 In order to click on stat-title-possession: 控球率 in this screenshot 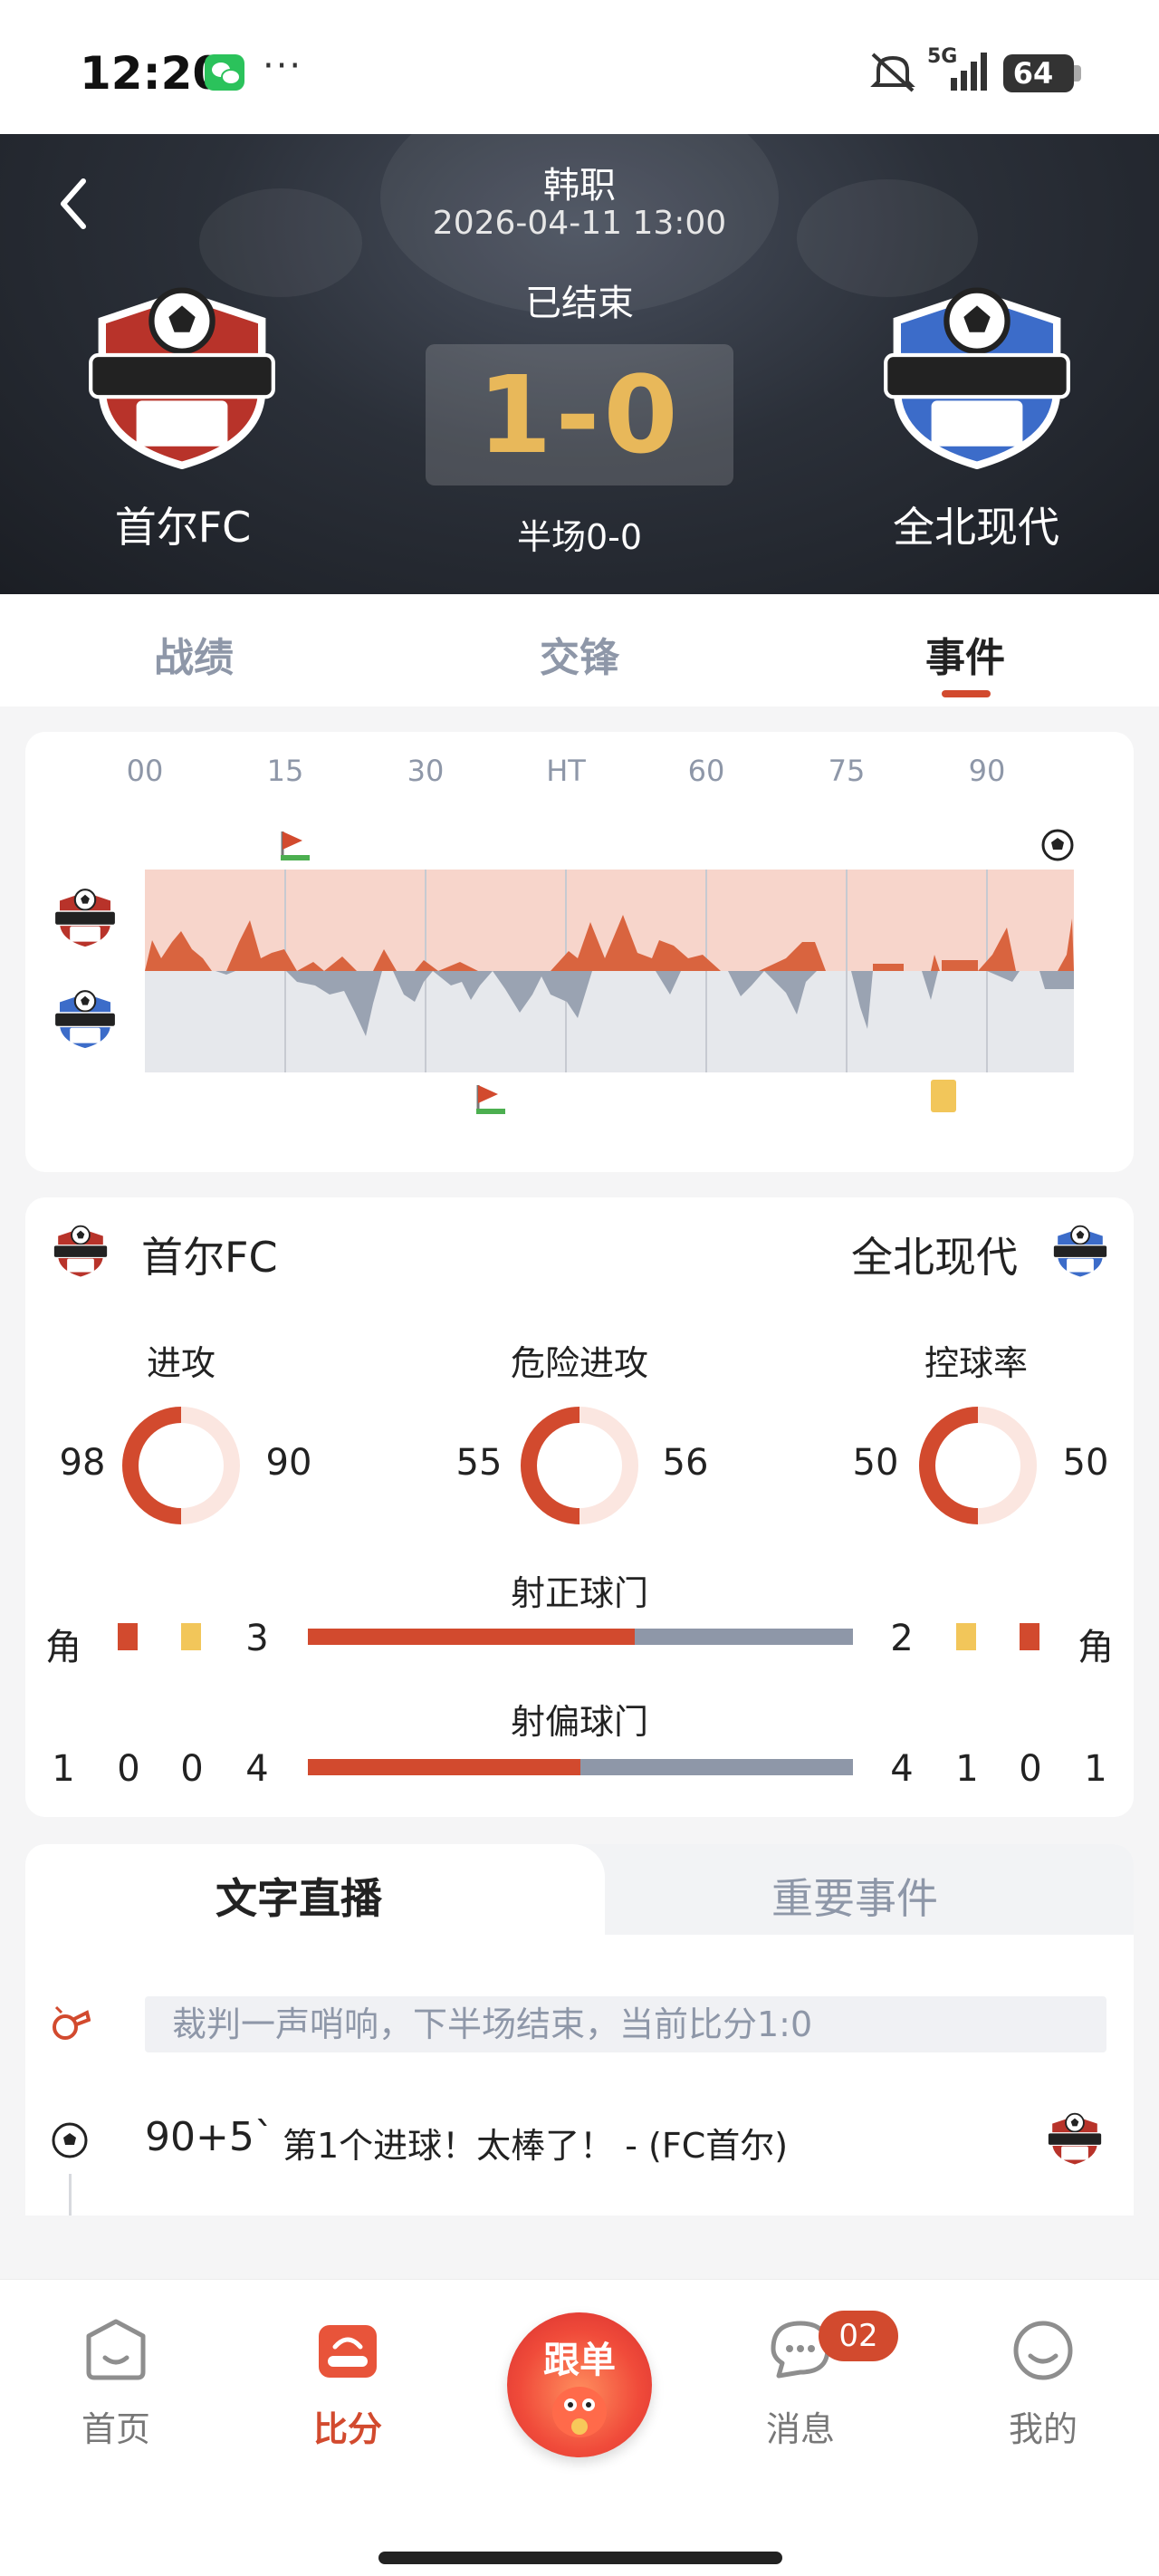, I will do `click(976, 1363)`.